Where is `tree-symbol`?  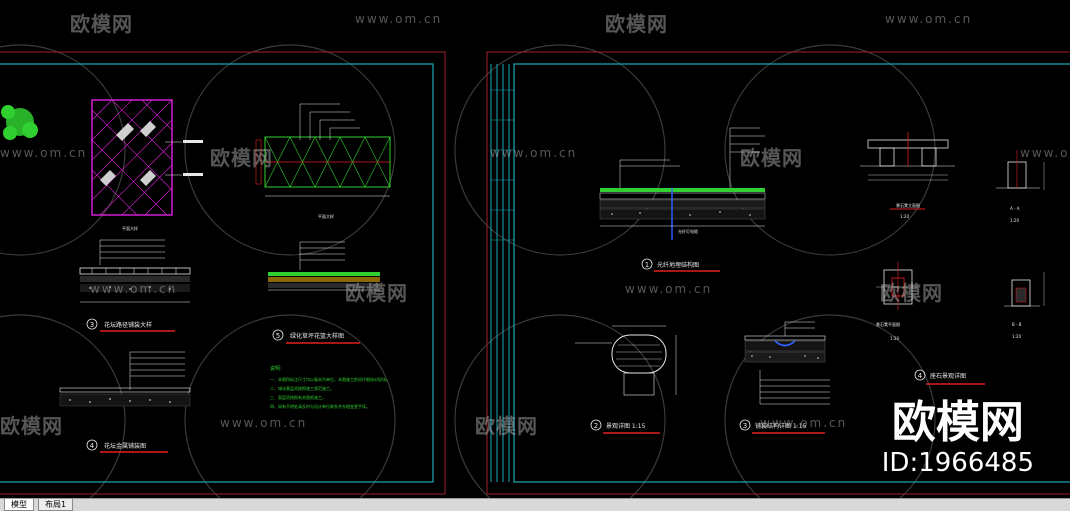
tree-symbol is located at coordinates (19, 122).